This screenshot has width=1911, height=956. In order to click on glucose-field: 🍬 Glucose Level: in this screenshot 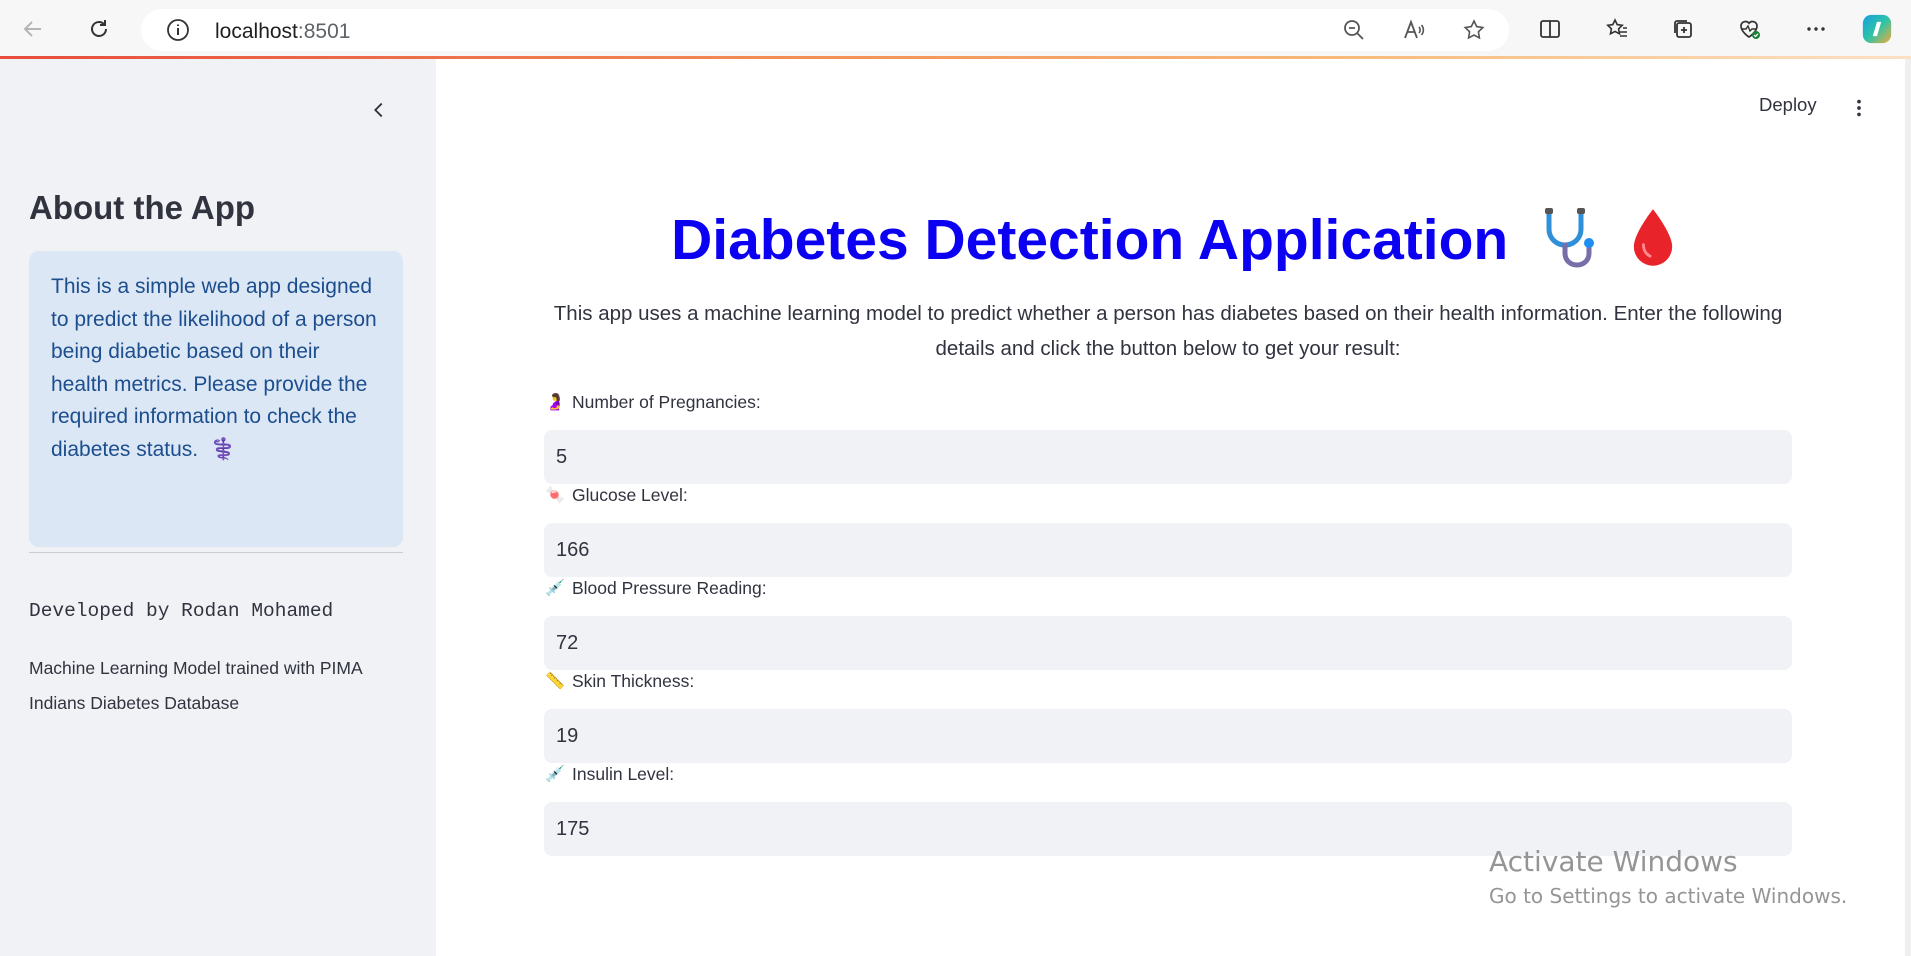, I will do `click(1168, 530)`.